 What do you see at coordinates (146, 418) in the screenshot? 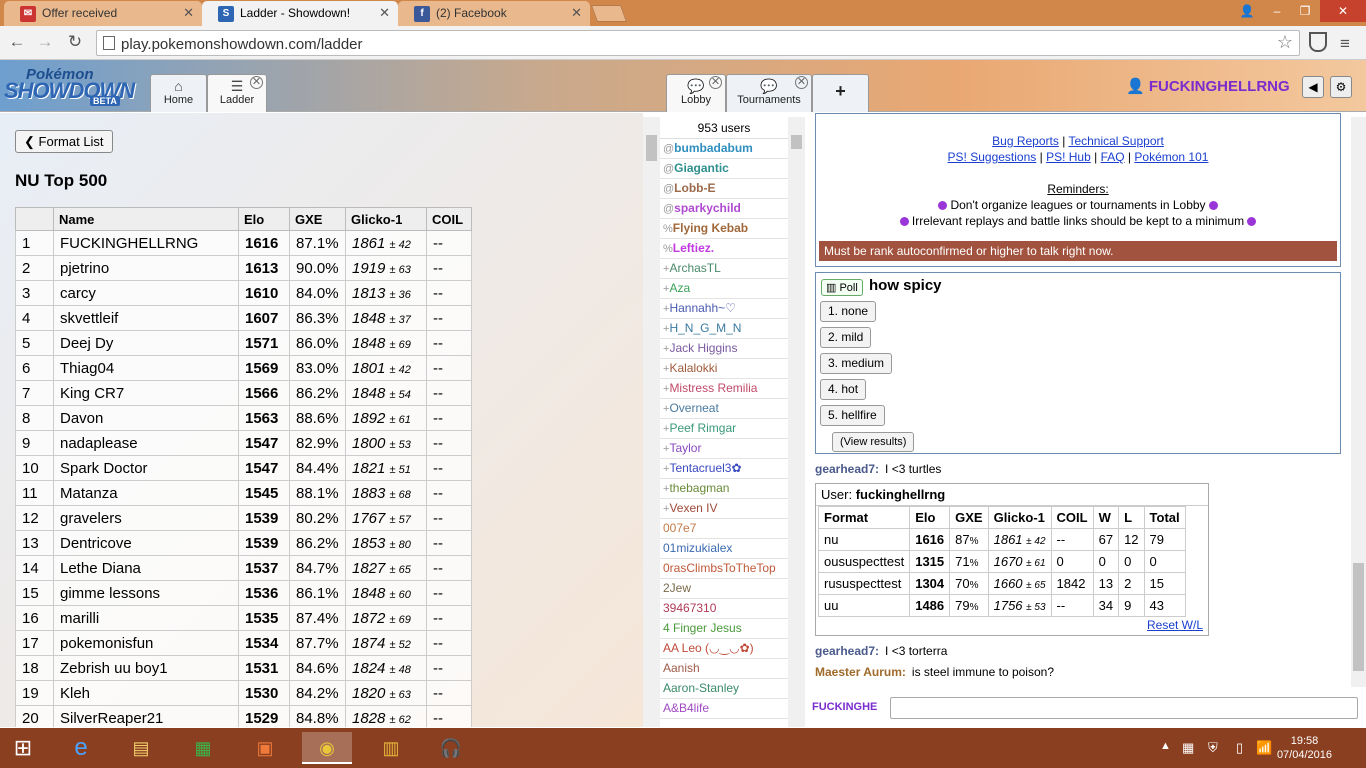
I see `player-name-cell: Davon` at bounding box center [146, 418].